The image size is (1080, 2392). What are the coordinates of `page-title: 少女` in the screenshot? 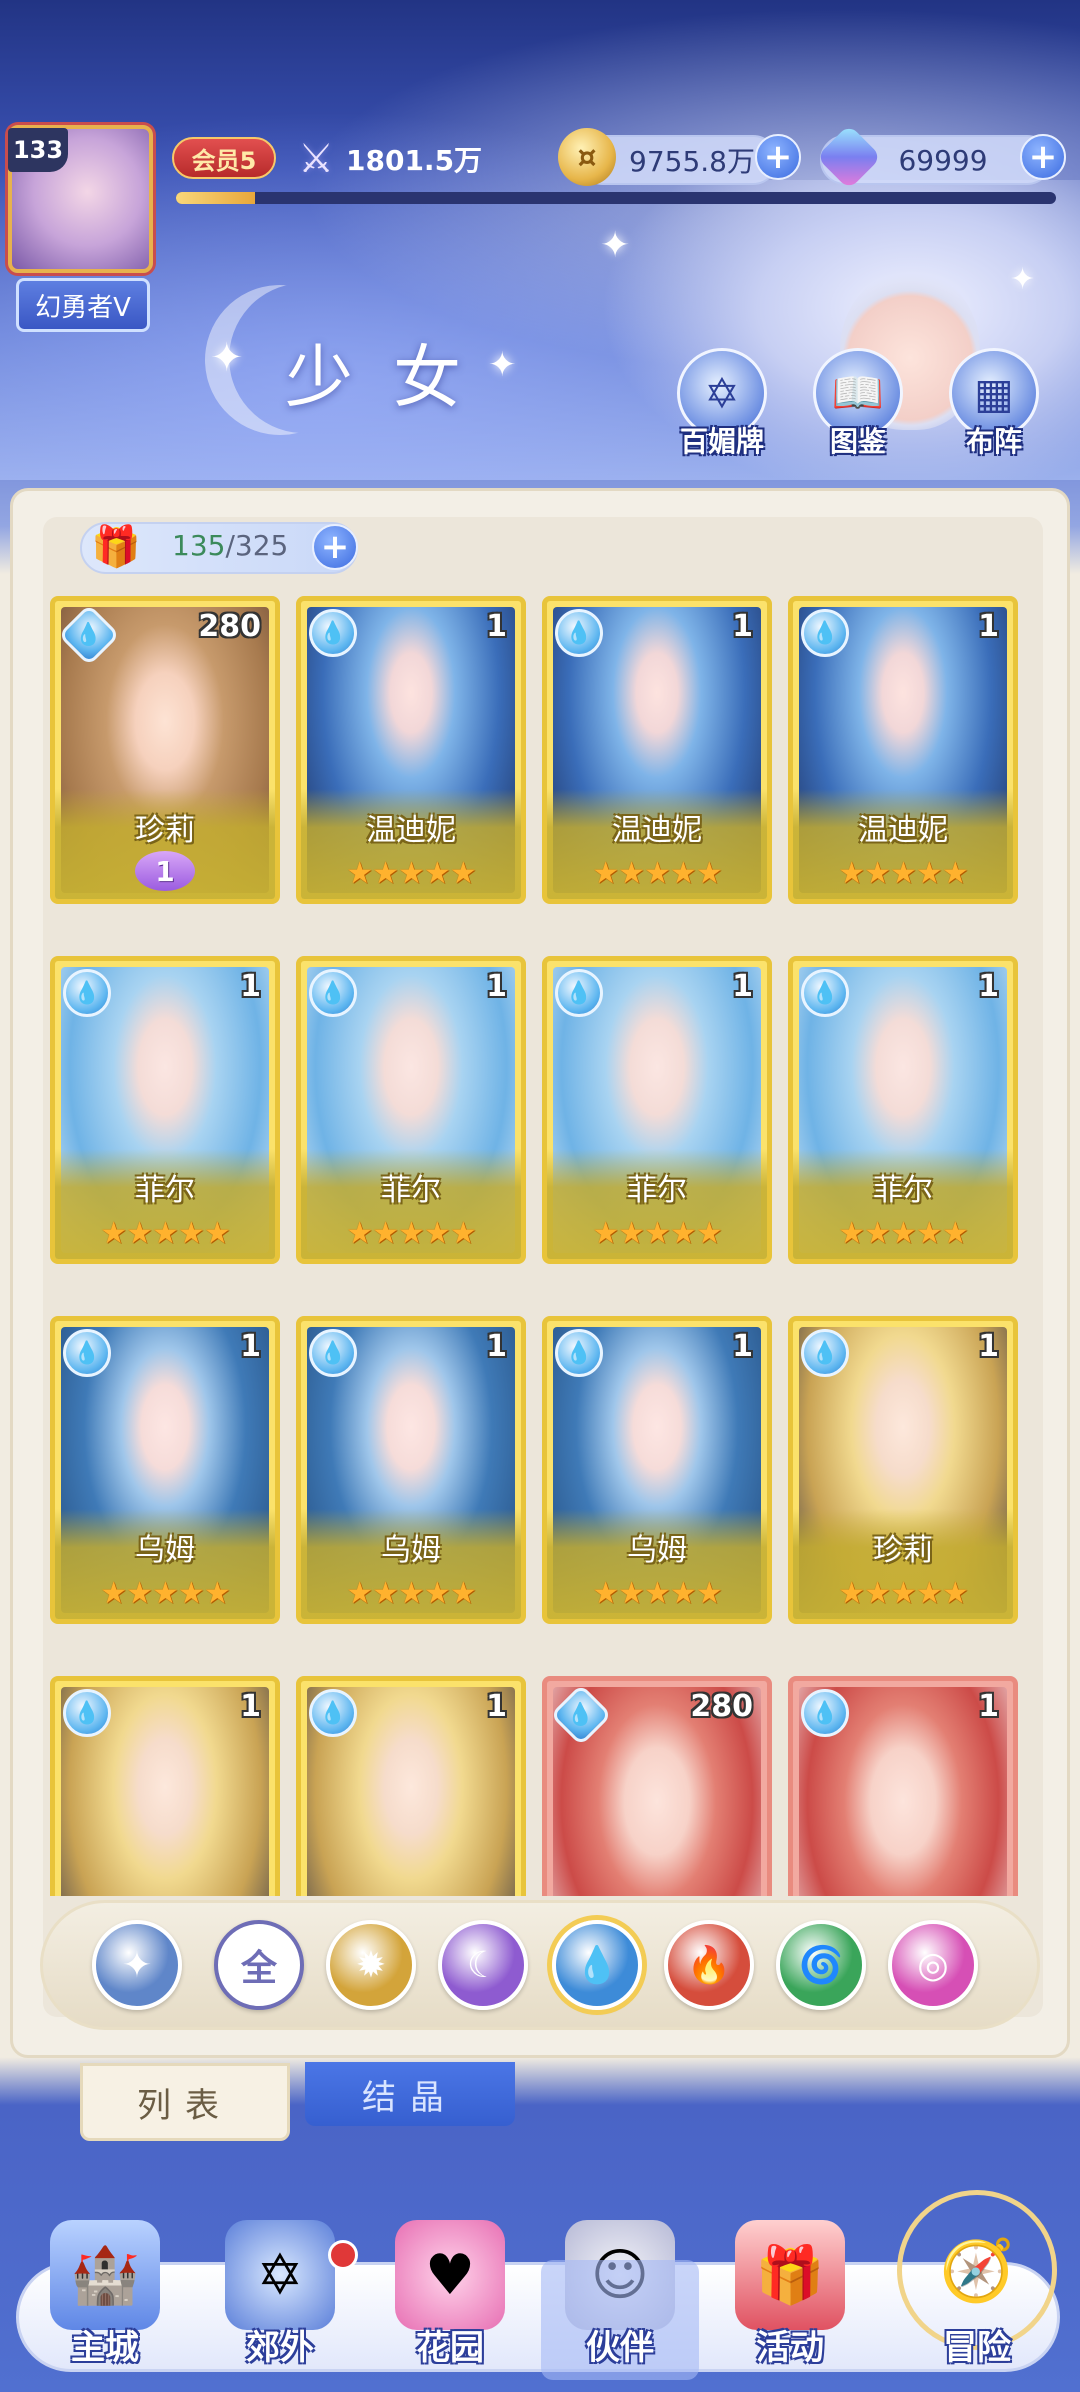 It's located at (393, 378).